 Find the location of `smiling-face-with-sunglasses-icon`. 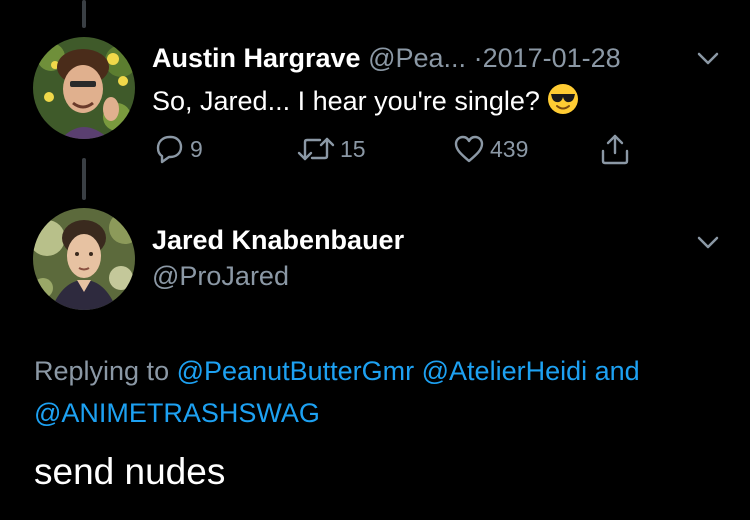

smiling-face-with-sunglasses-icon is located at coordinates (563, 103).